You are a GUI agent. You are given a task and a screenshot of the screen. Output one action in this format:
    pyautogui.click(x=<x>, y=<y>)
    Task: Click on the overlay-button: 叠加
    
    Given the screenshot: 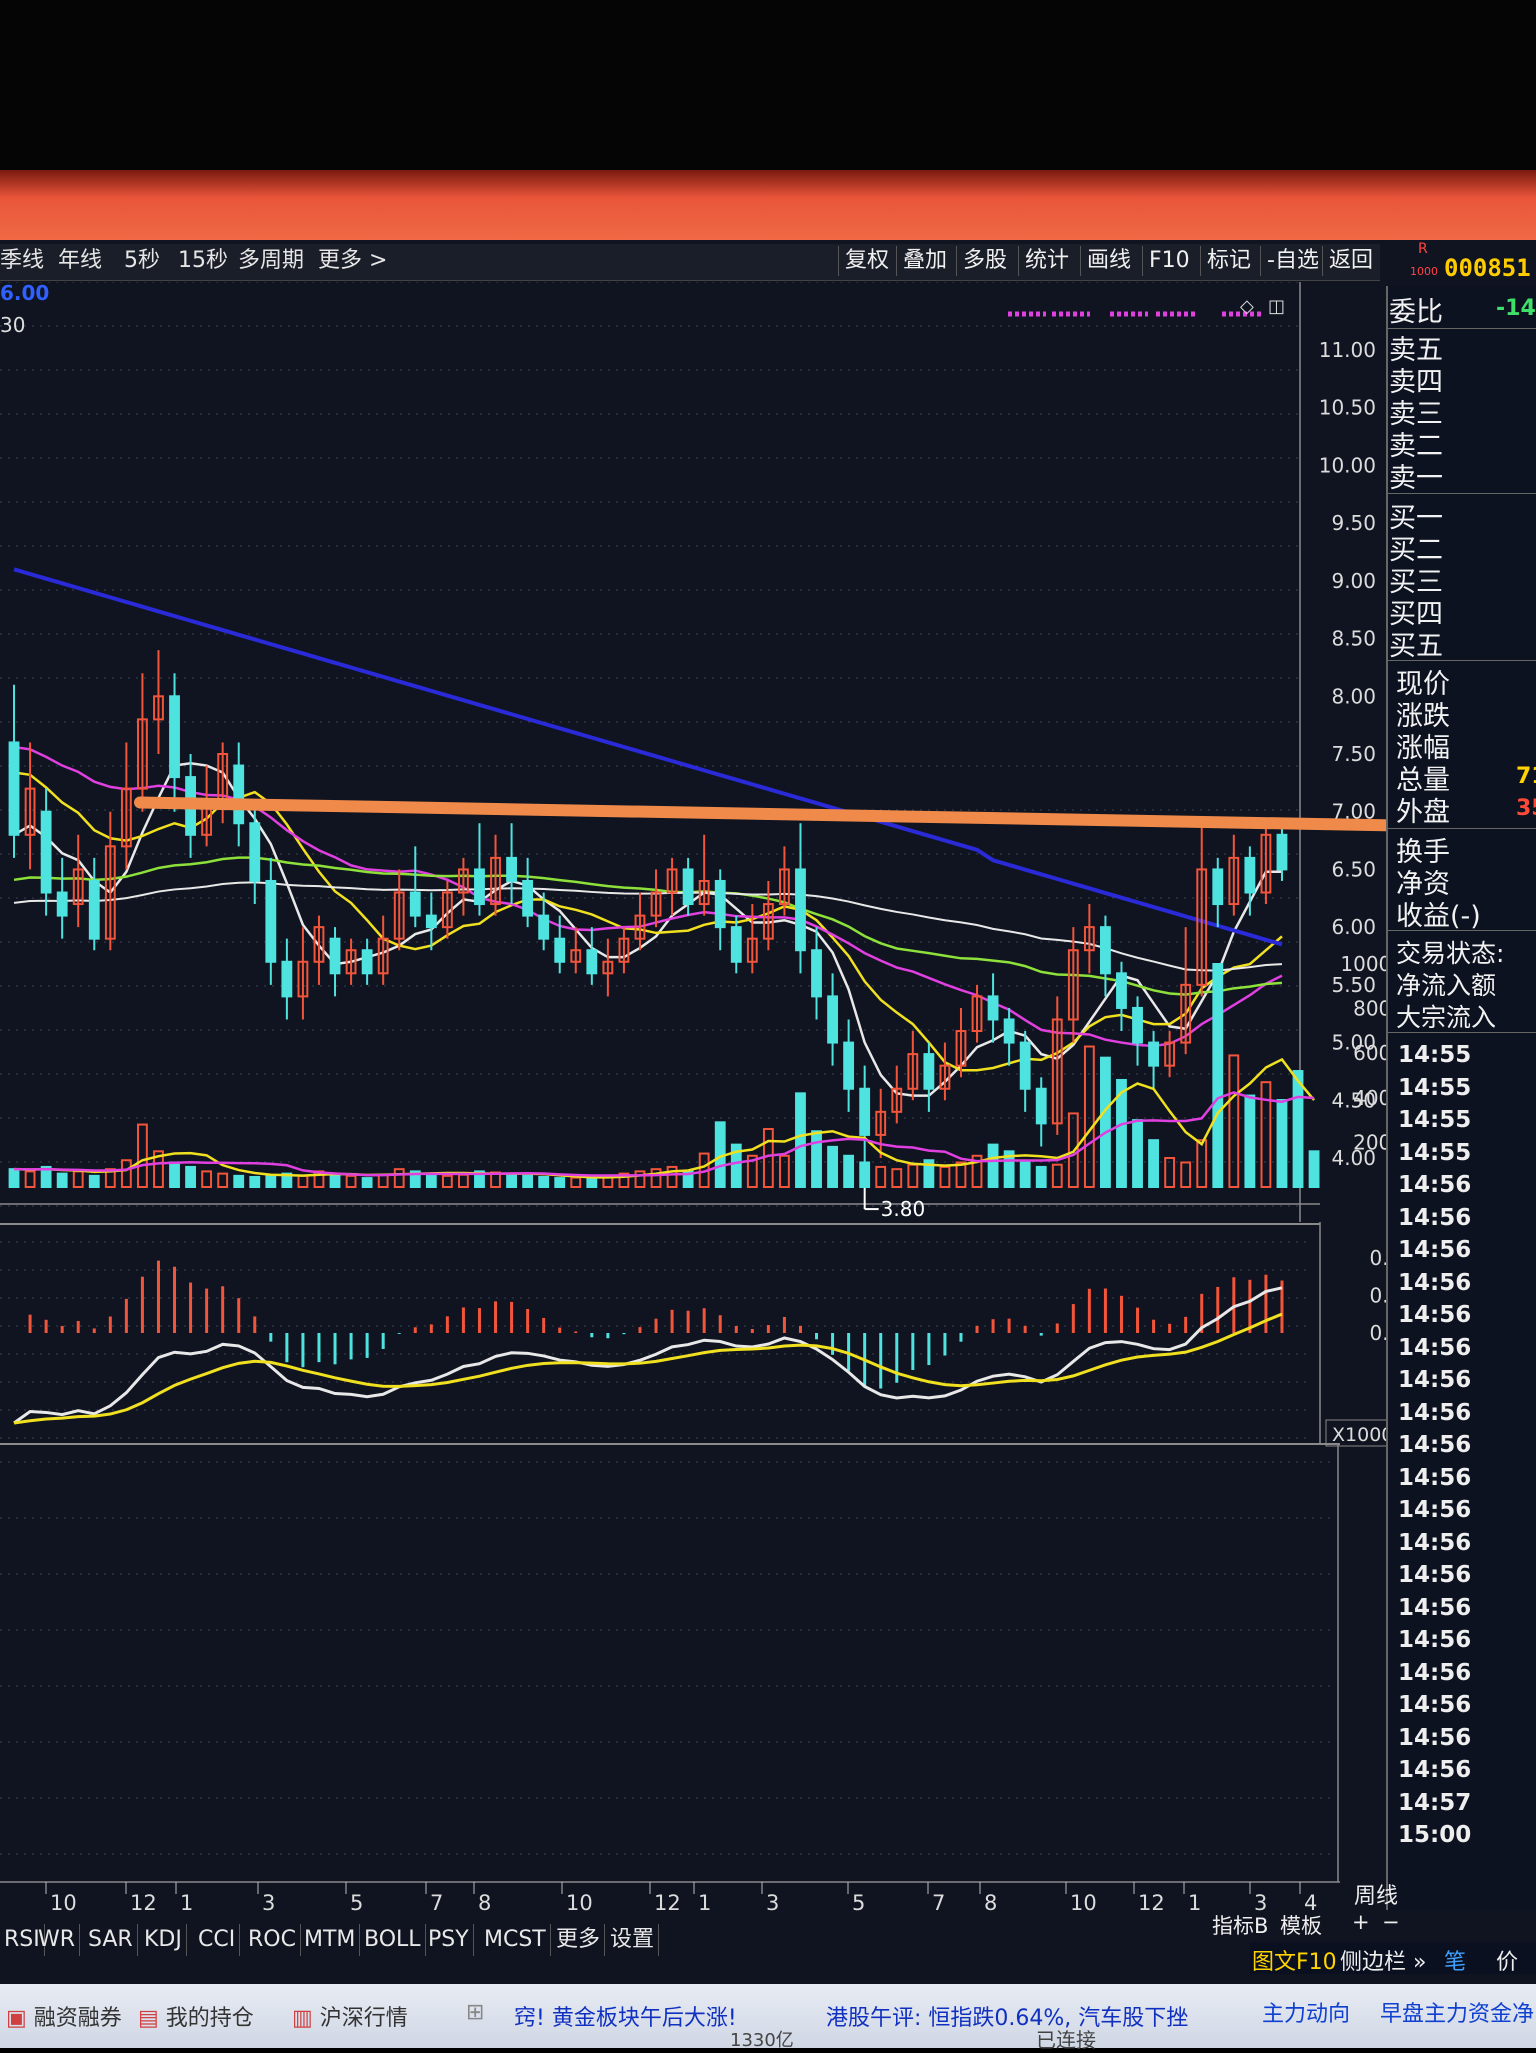 What is the action you would take?
    pyautogui.click(x=924, y=261)
    